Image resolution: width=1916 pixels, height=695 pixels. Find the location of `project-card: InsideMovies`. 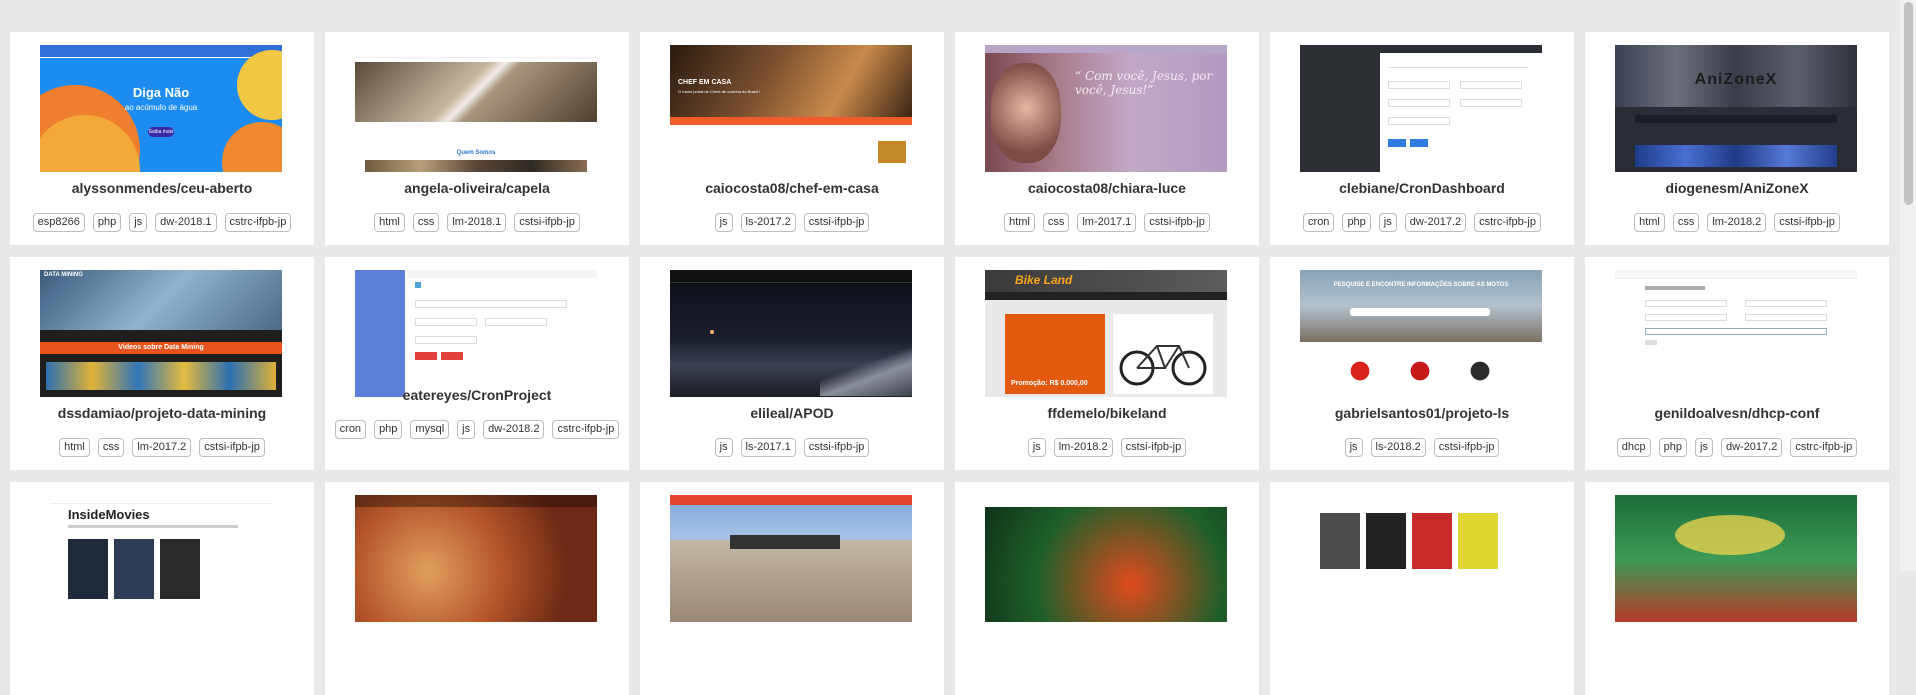

project-card: InsideMovies is located at coordinates (162, 588).